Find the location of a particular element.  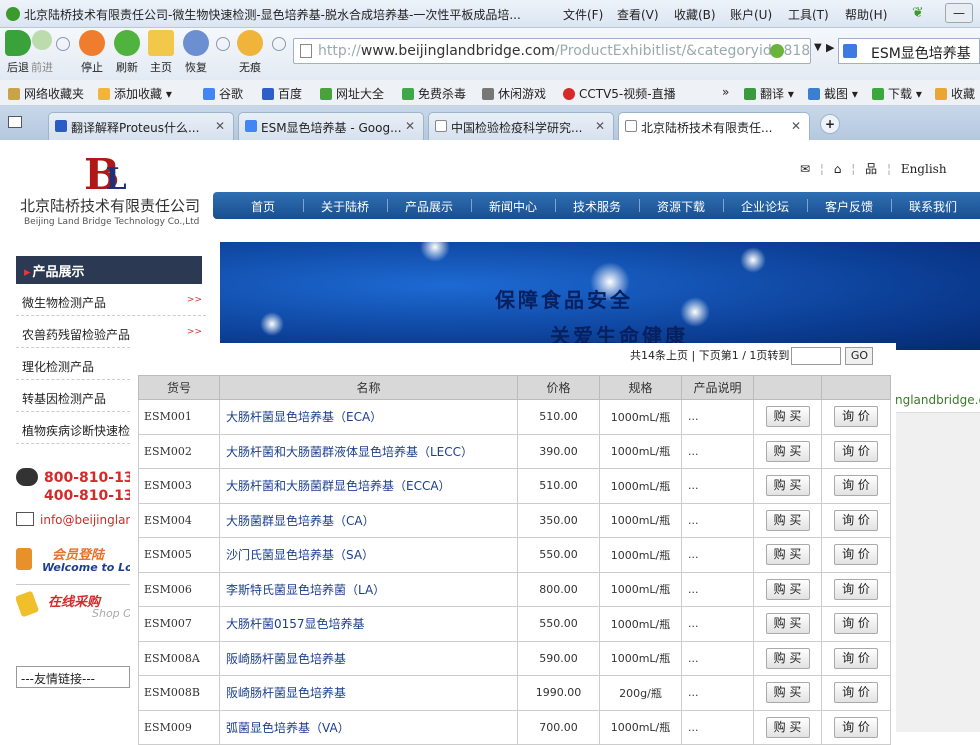

menu-account: 账户(U) is located at coordinates (751, 14).